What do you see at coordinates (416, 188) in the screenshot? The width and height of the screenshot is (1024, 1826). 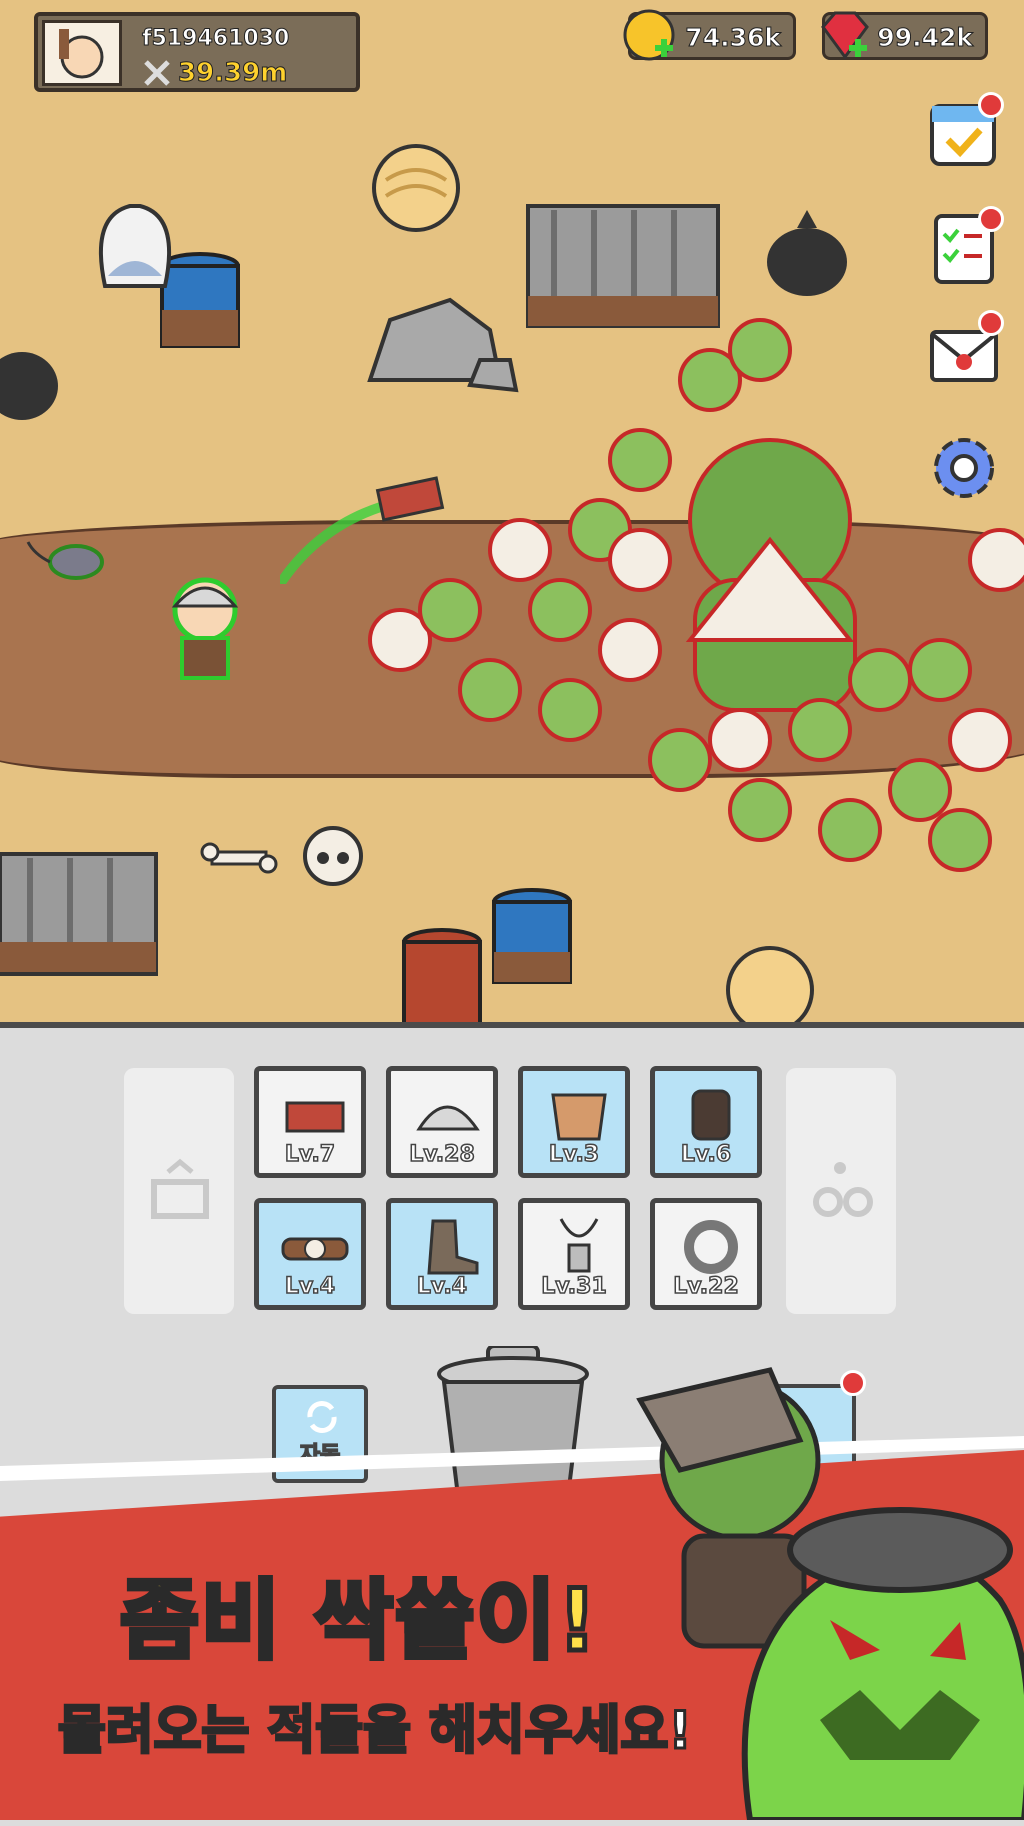 I see `hay-bale` at bounding box center [416, 188].